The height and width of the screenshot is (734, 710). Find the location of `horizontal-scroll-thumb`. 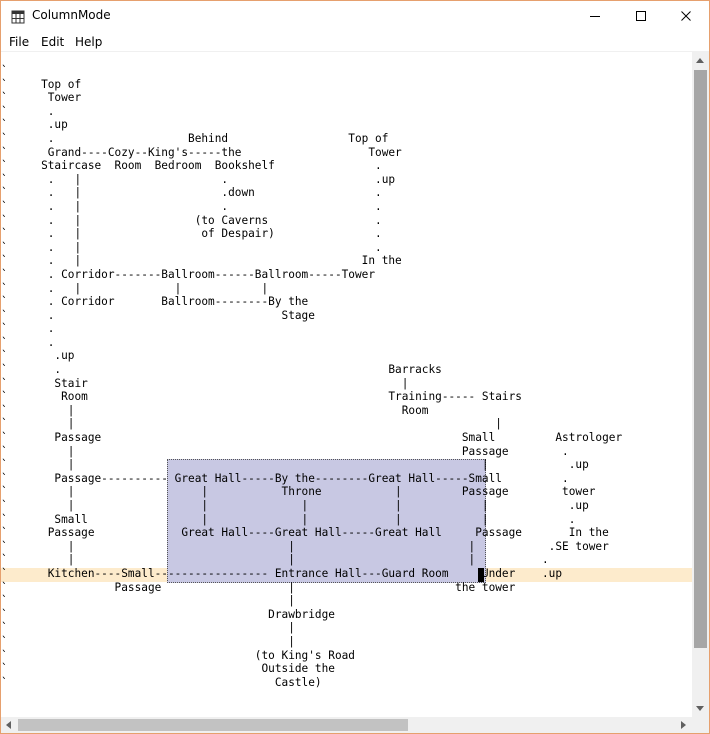

horizontal-scroll-thumb is located at coordinates (213, 725).